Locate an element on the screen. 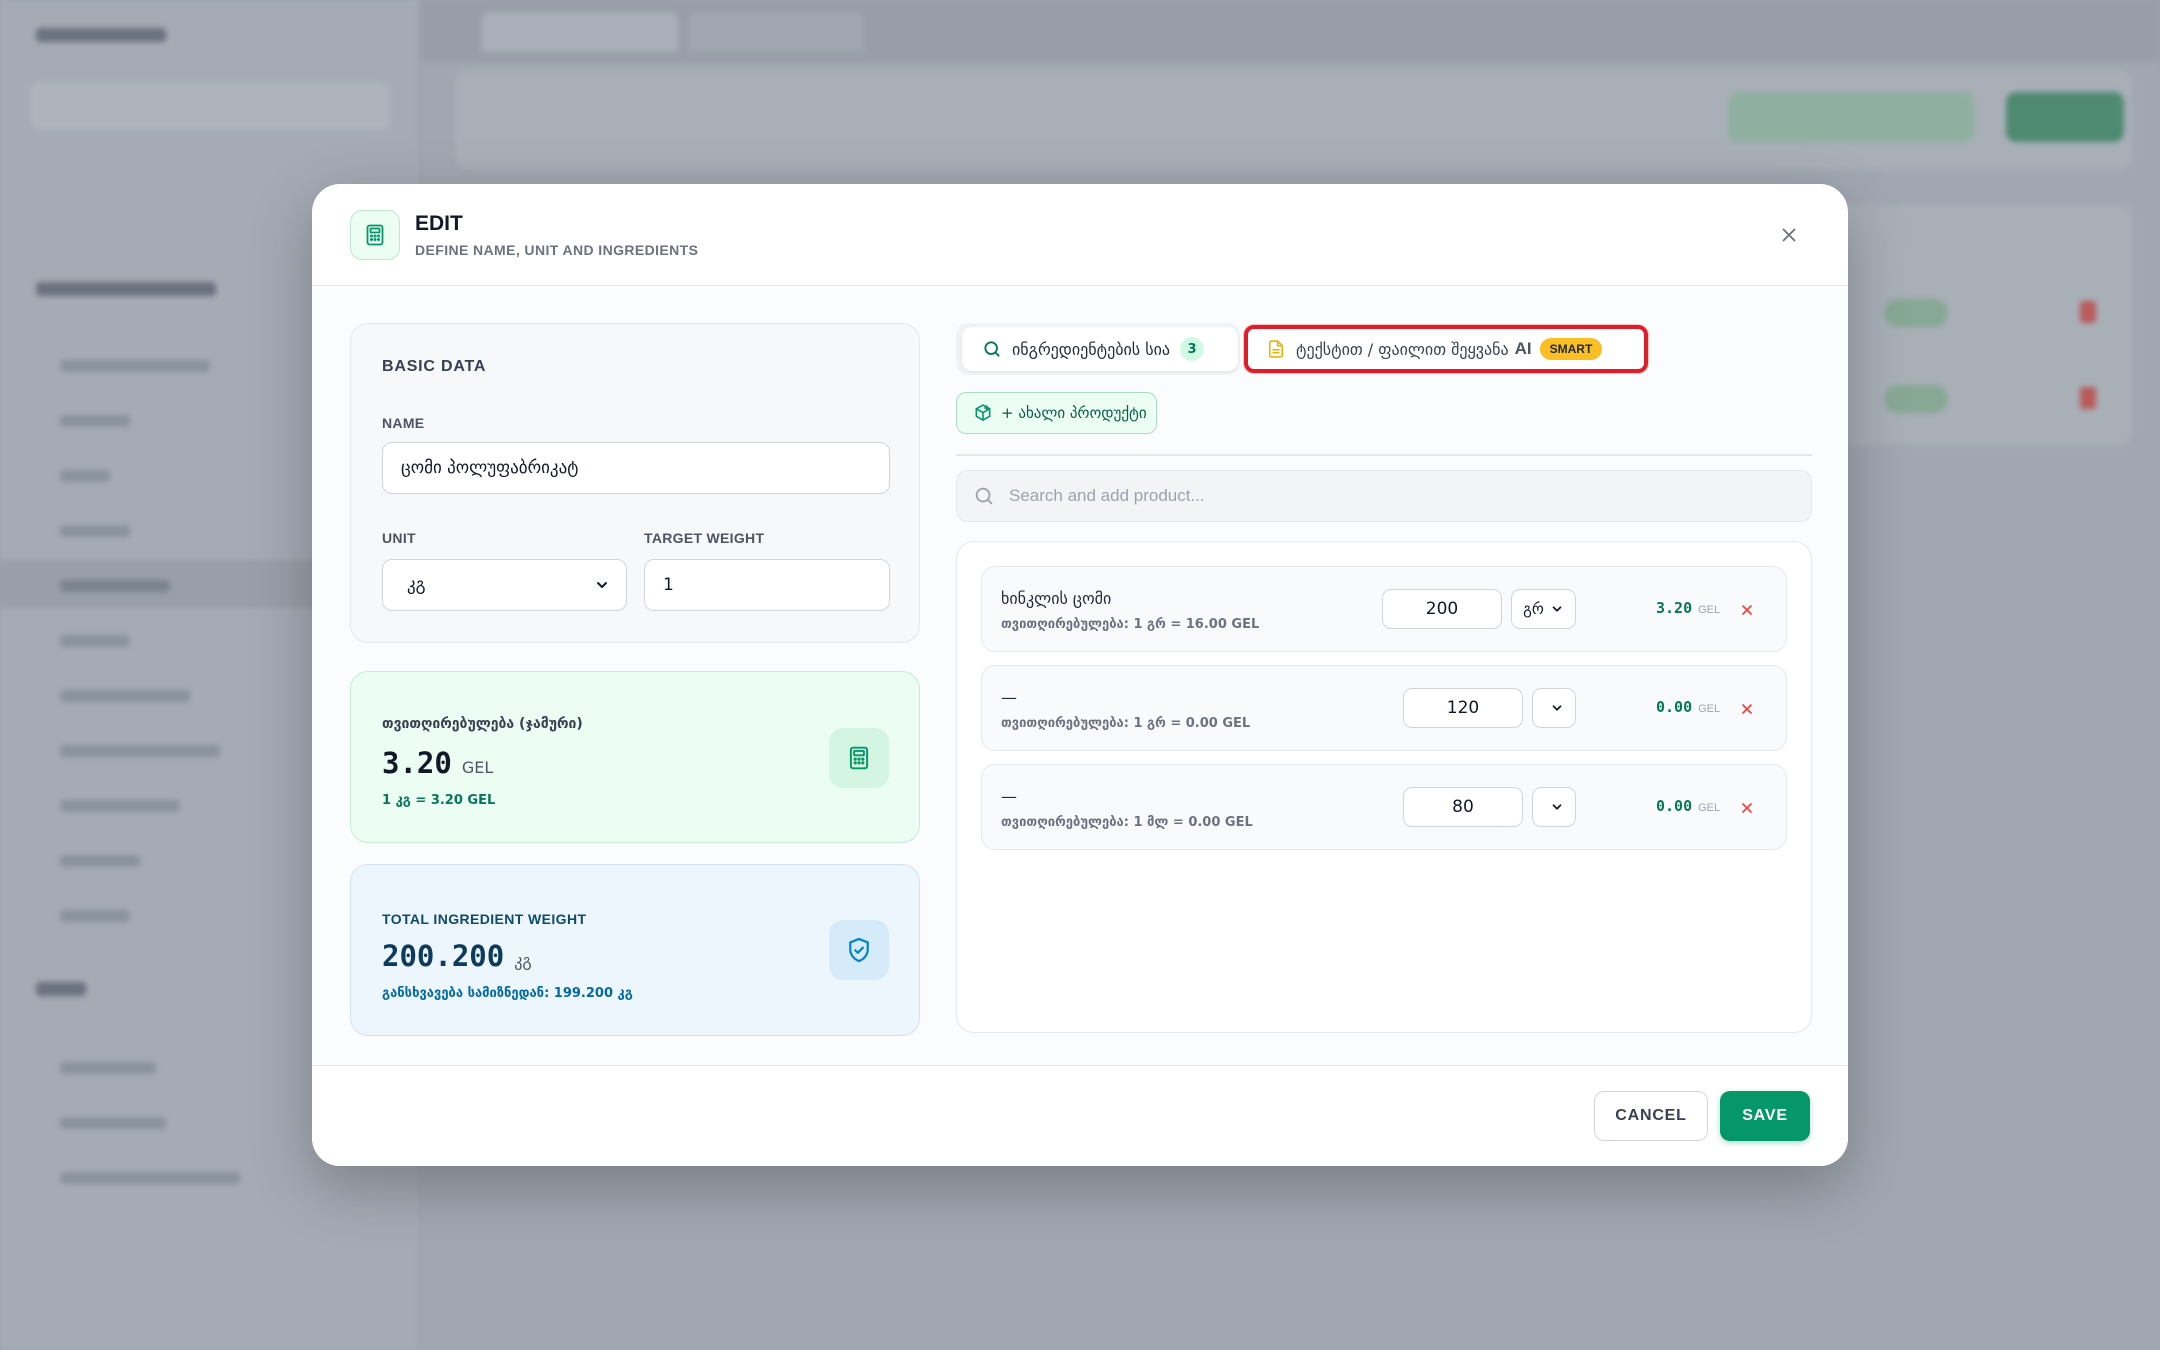 The height and width of the screenshot is (1350, 2160). bg-tab-strip is located at coordinates (1290, 31).